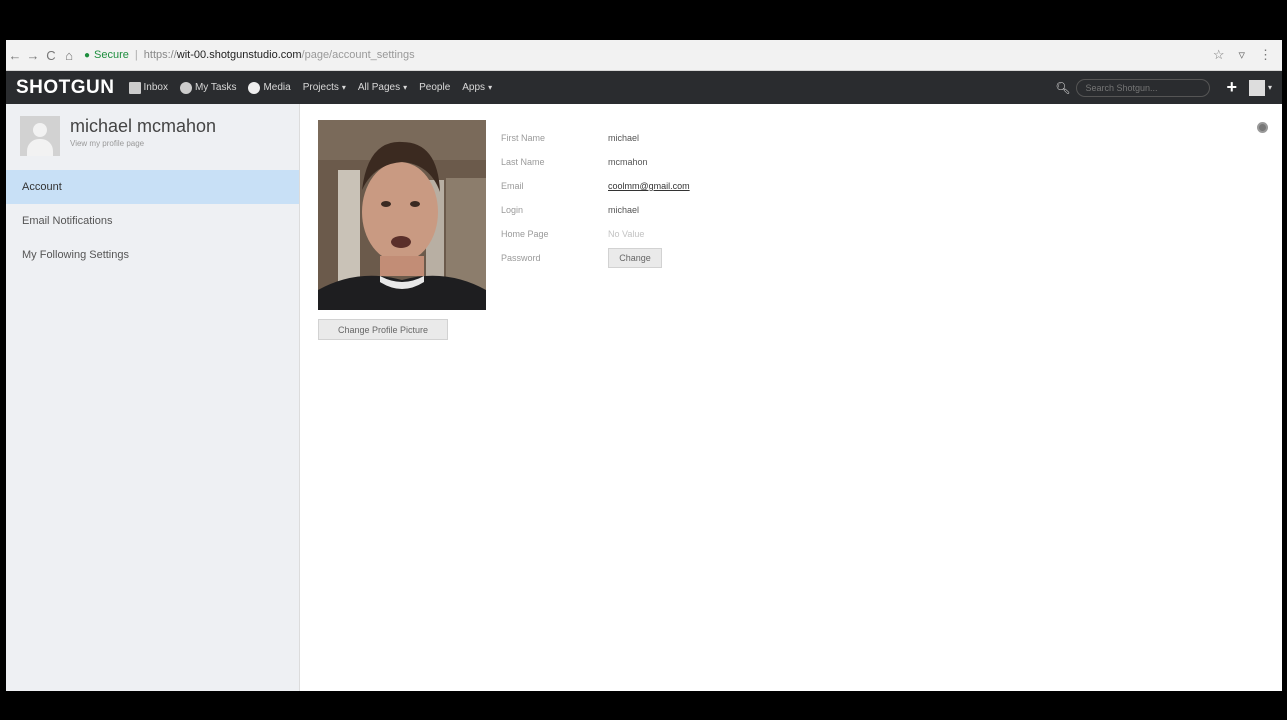 The height and width of the screenshot is (720, 1287). Describe the element at coordinates (402, 215) in the screenshot. I see `profile-photo` at that location.